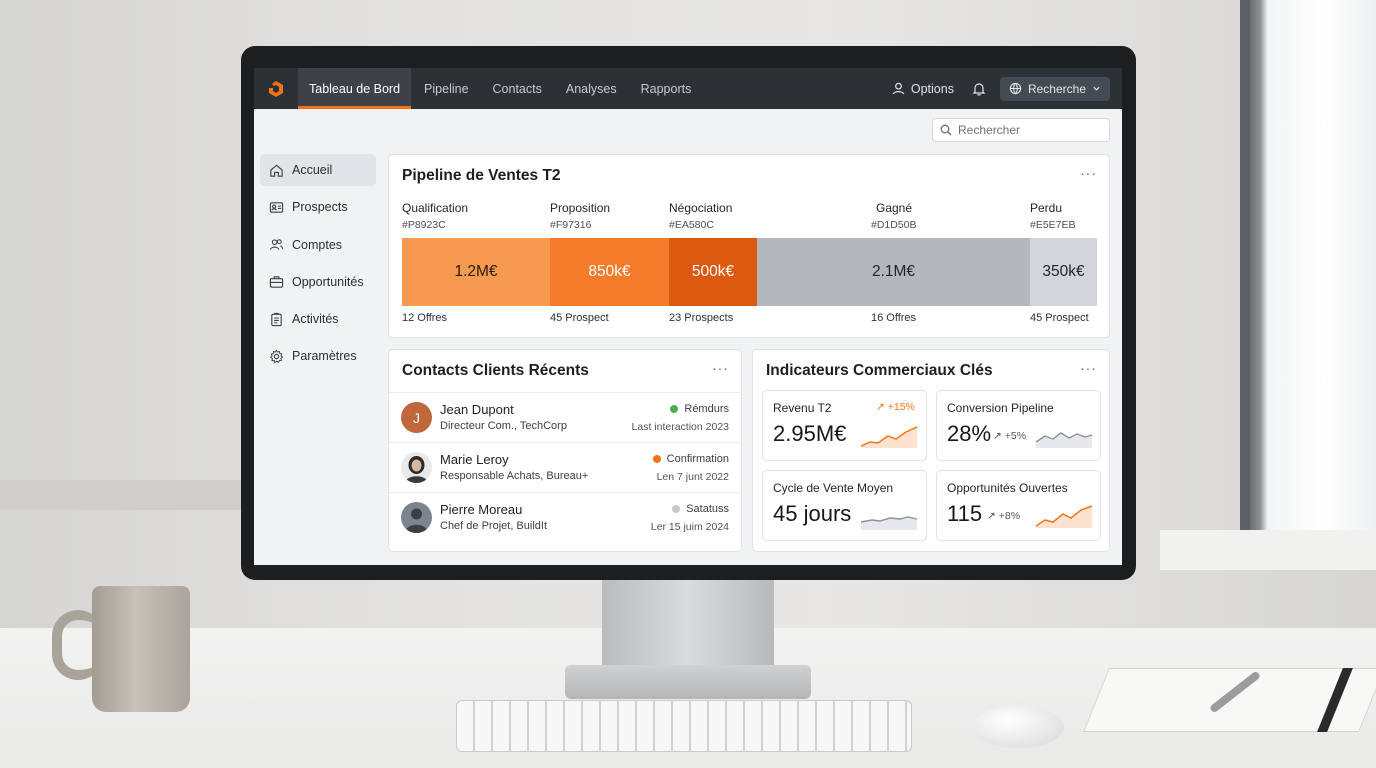 This screenshot has width=1376, height=768. Describe the element at coordinates (684, 726) in the screenshot. I see `keyboard` at that location.